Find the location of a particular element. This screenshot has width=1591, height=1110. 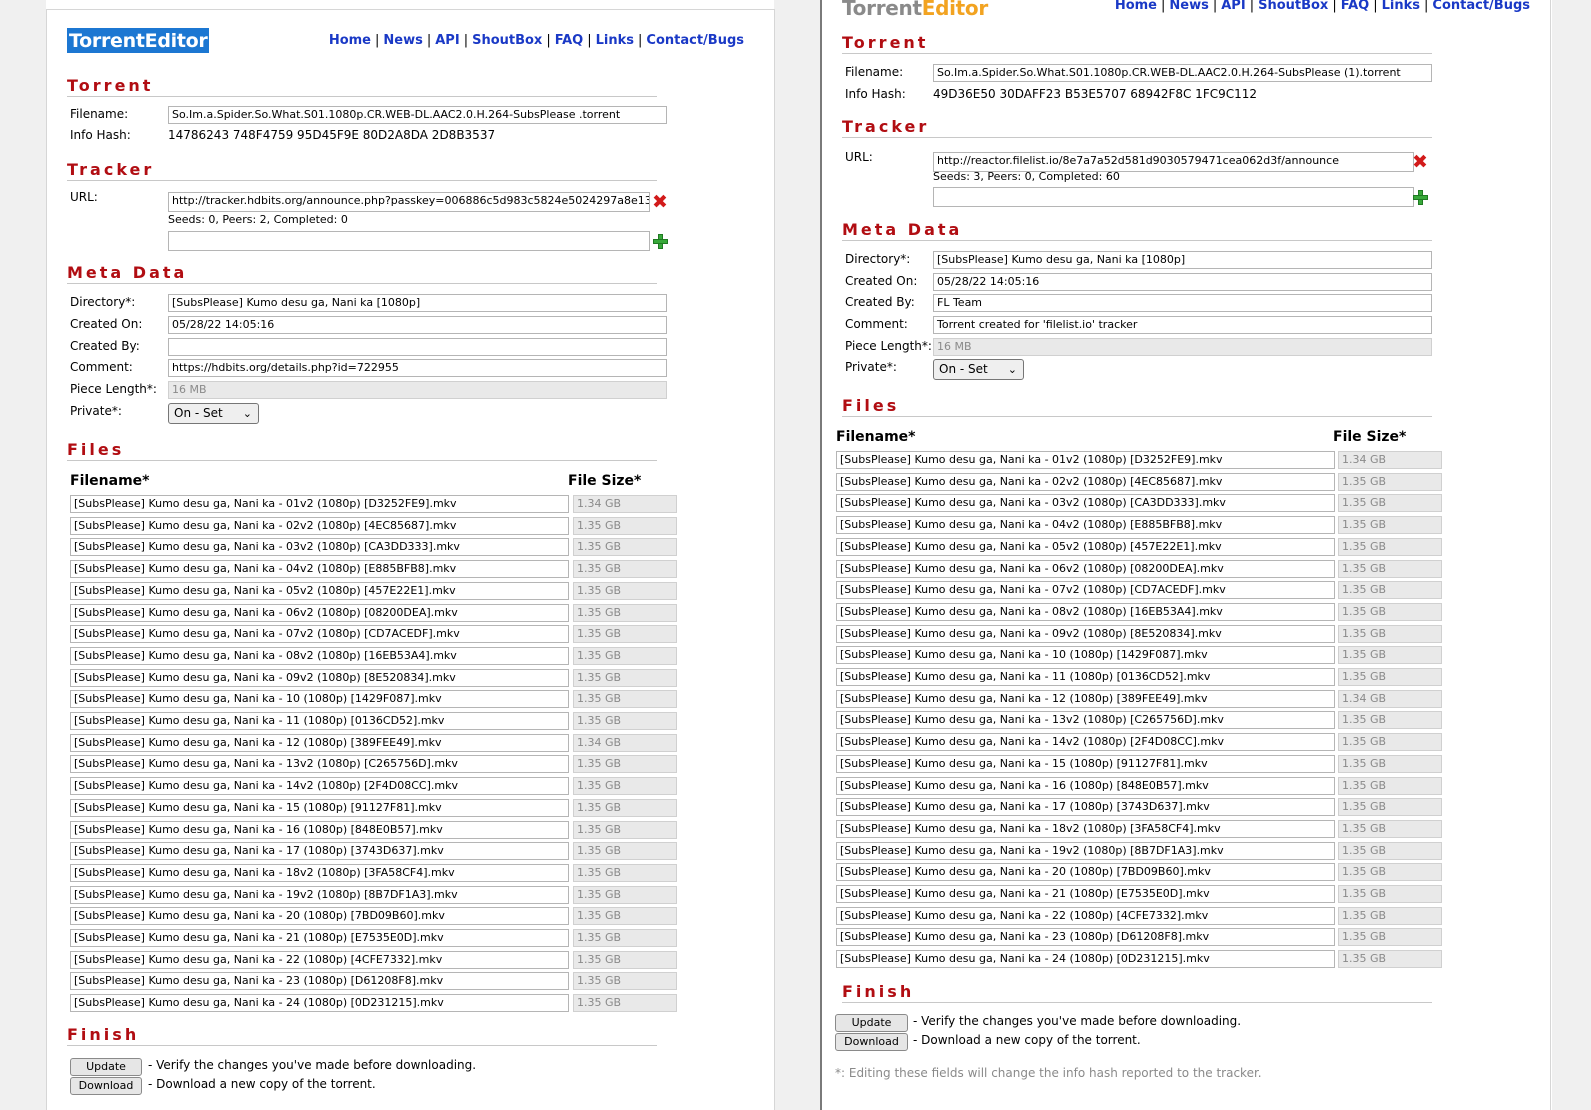

created-by-input: FL Team is located at coordinates (1182, 303).